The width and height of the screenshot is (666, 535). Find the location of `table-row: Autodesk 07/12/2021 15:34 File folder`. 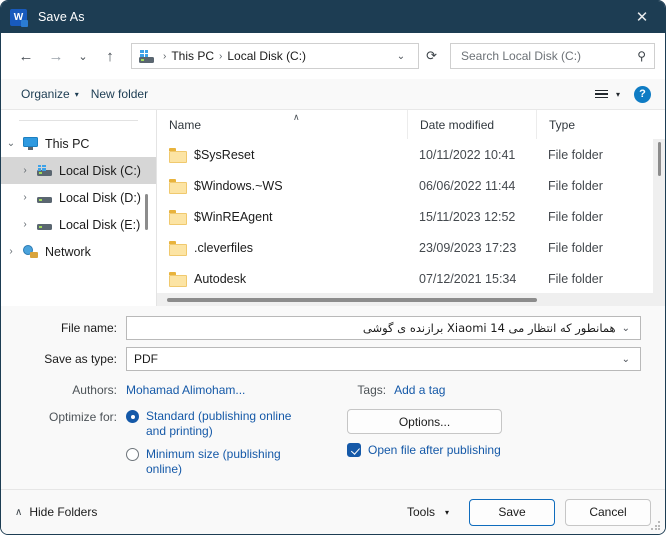

table-row: Autodesk 07/12/2021 15:34 File folder is located at coordinates (411, 278).